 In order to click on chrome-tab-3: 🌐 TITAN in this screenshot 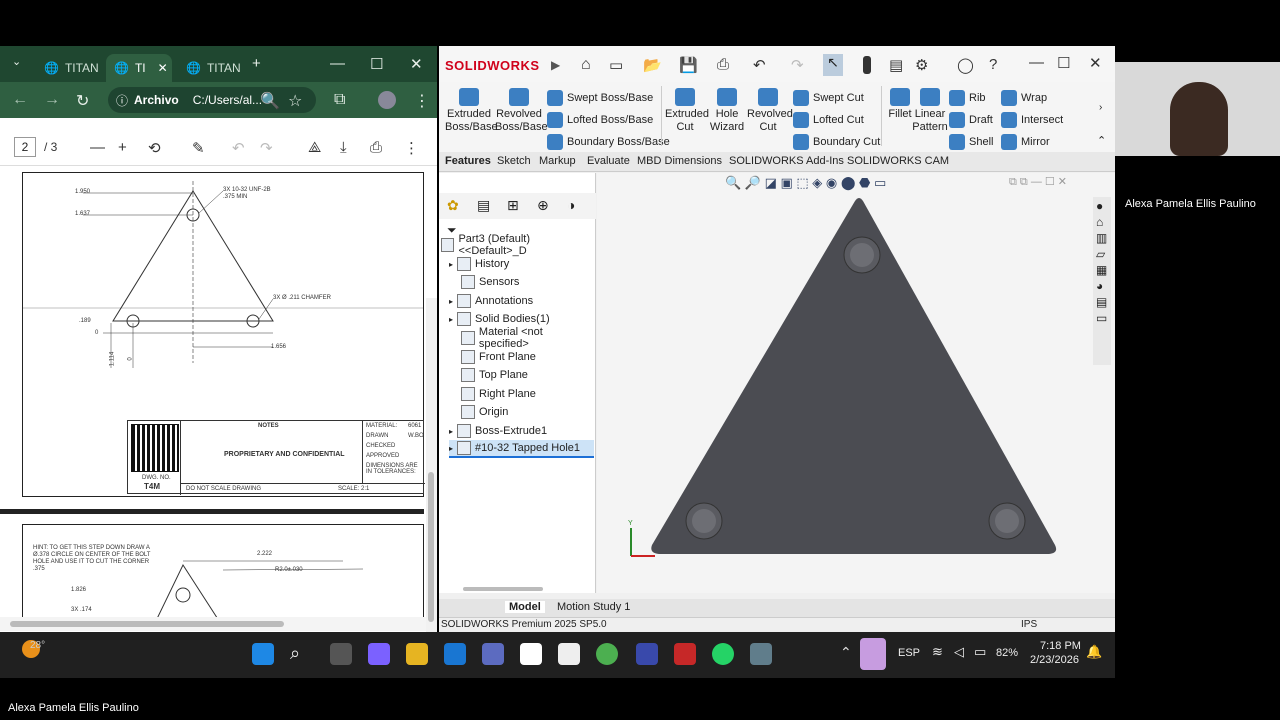, I will do `click(211, 68)`.